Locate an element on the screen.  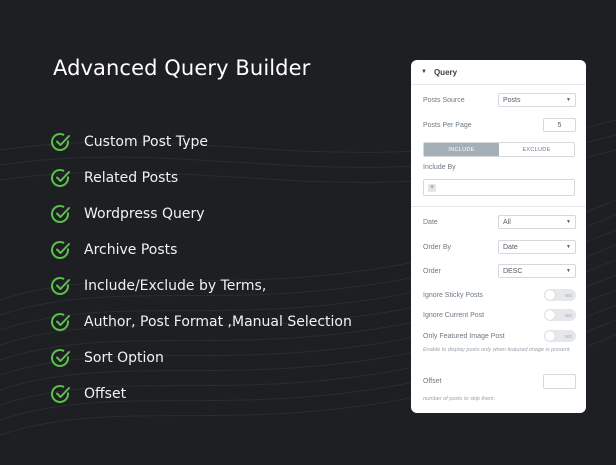
page-title: Advanced Query Builder is located at coordinates (182, 68).